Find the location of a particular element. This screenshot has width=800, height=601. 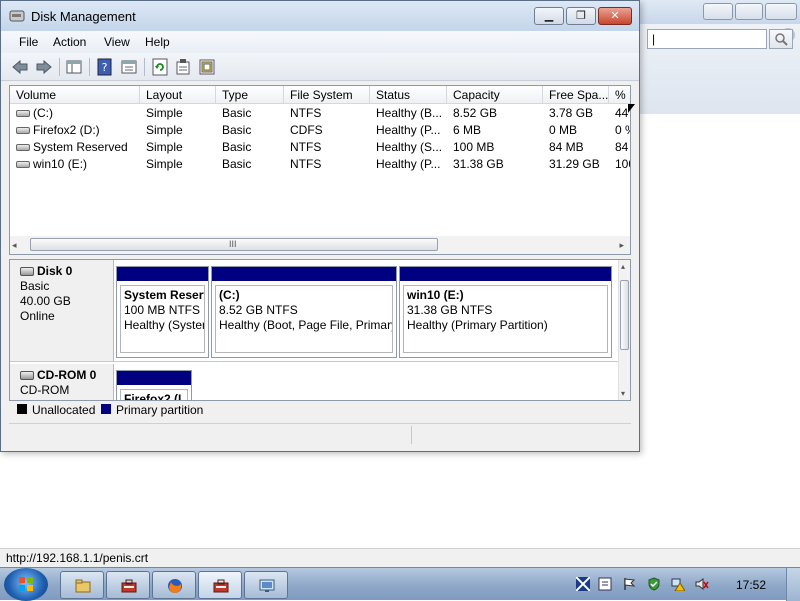

percent-free-cell: 100 is located at coordinates (622, 164).